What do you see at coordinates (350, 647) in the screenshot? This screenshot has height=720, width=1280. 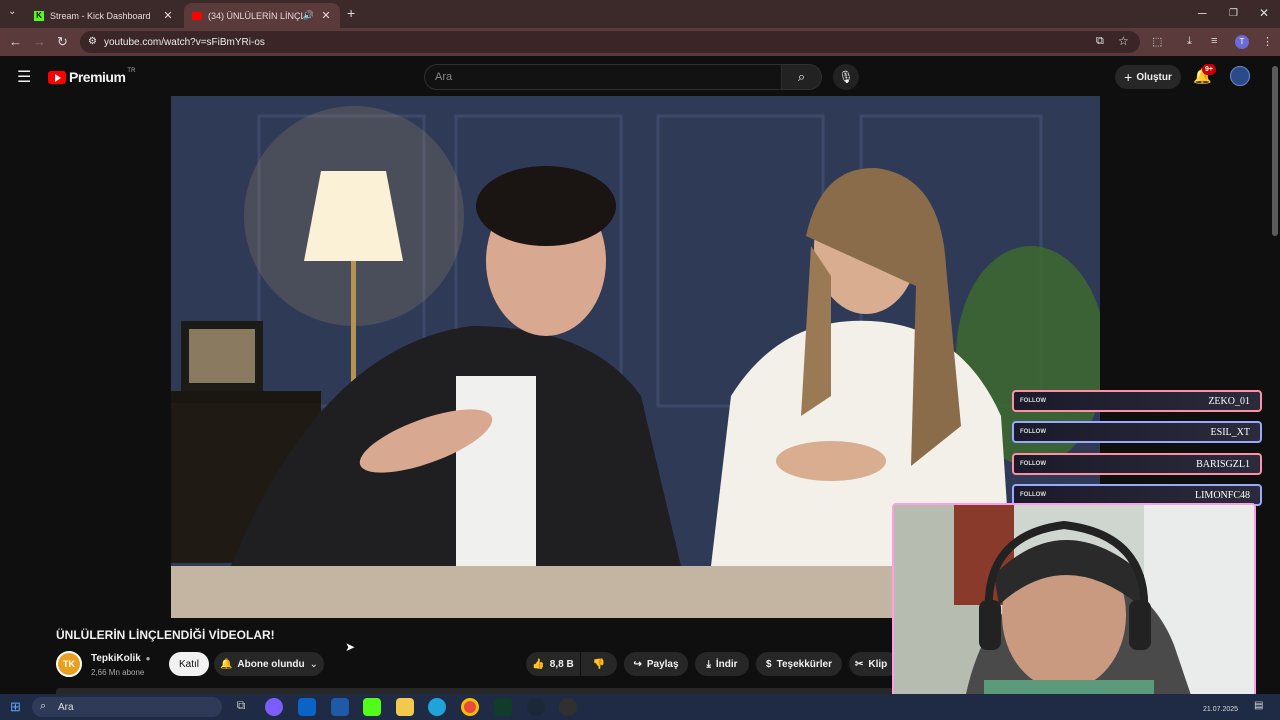 I see `mouse-cursor-icon: ➤` at bounding box center [350, 647].